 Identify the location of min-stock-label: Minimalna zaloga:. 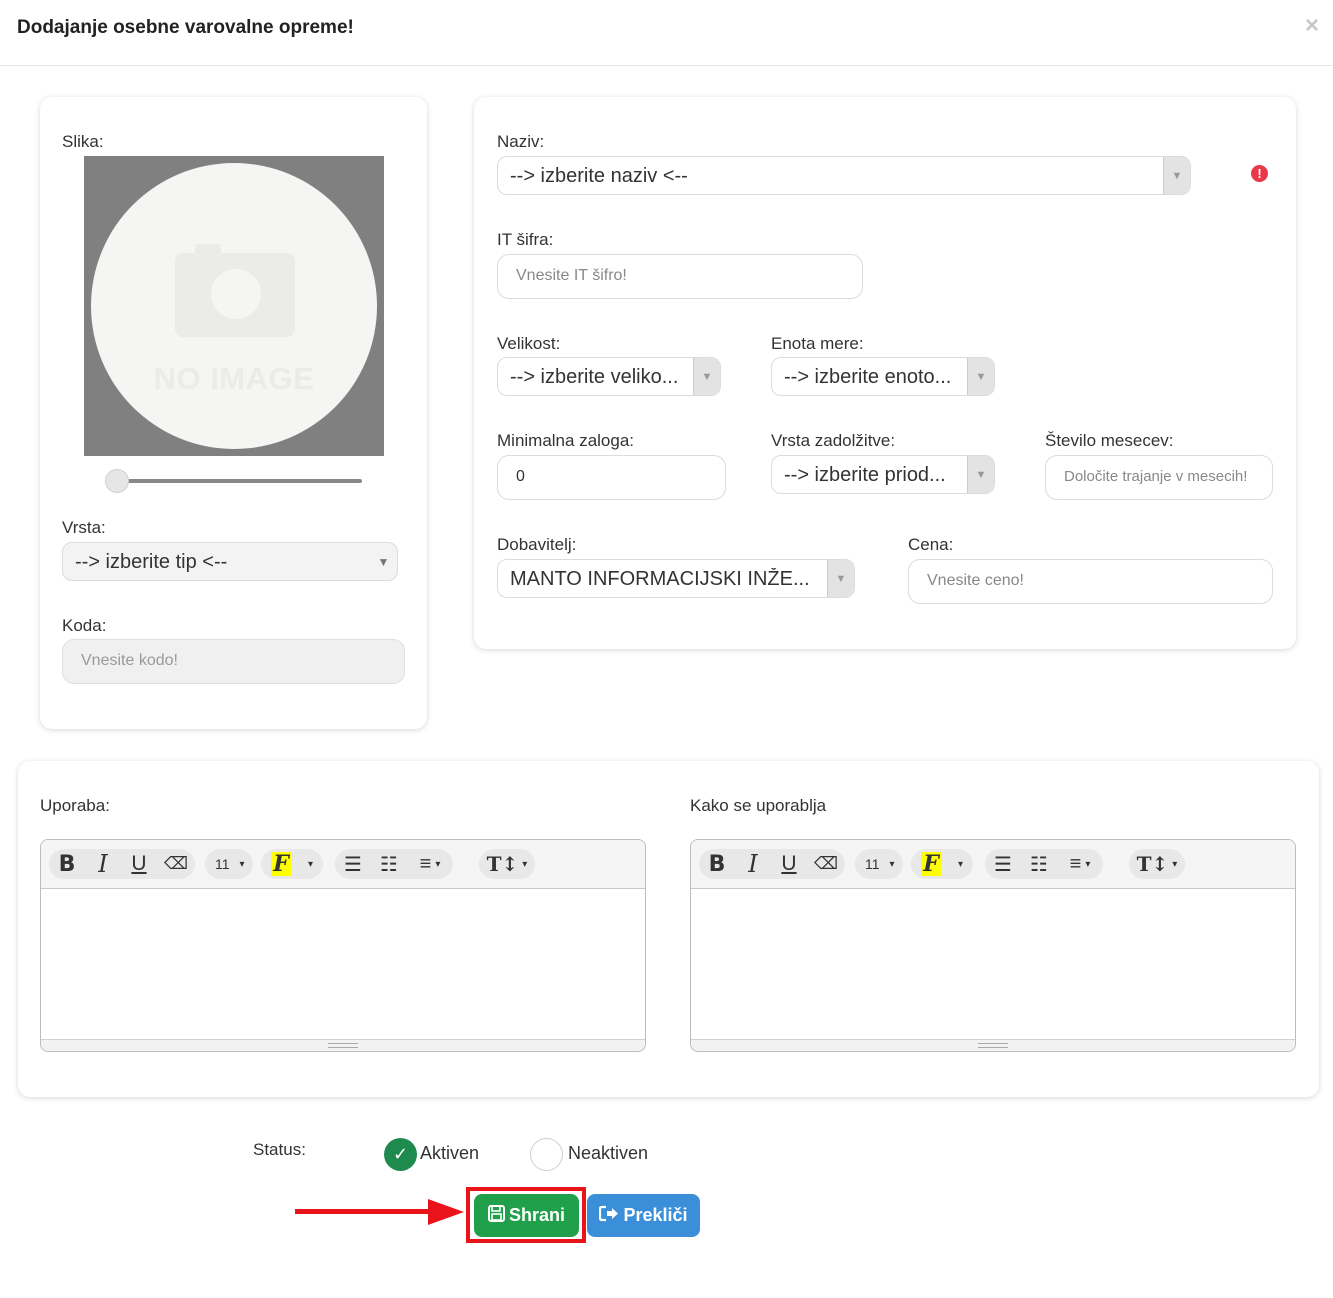
(566, 440).